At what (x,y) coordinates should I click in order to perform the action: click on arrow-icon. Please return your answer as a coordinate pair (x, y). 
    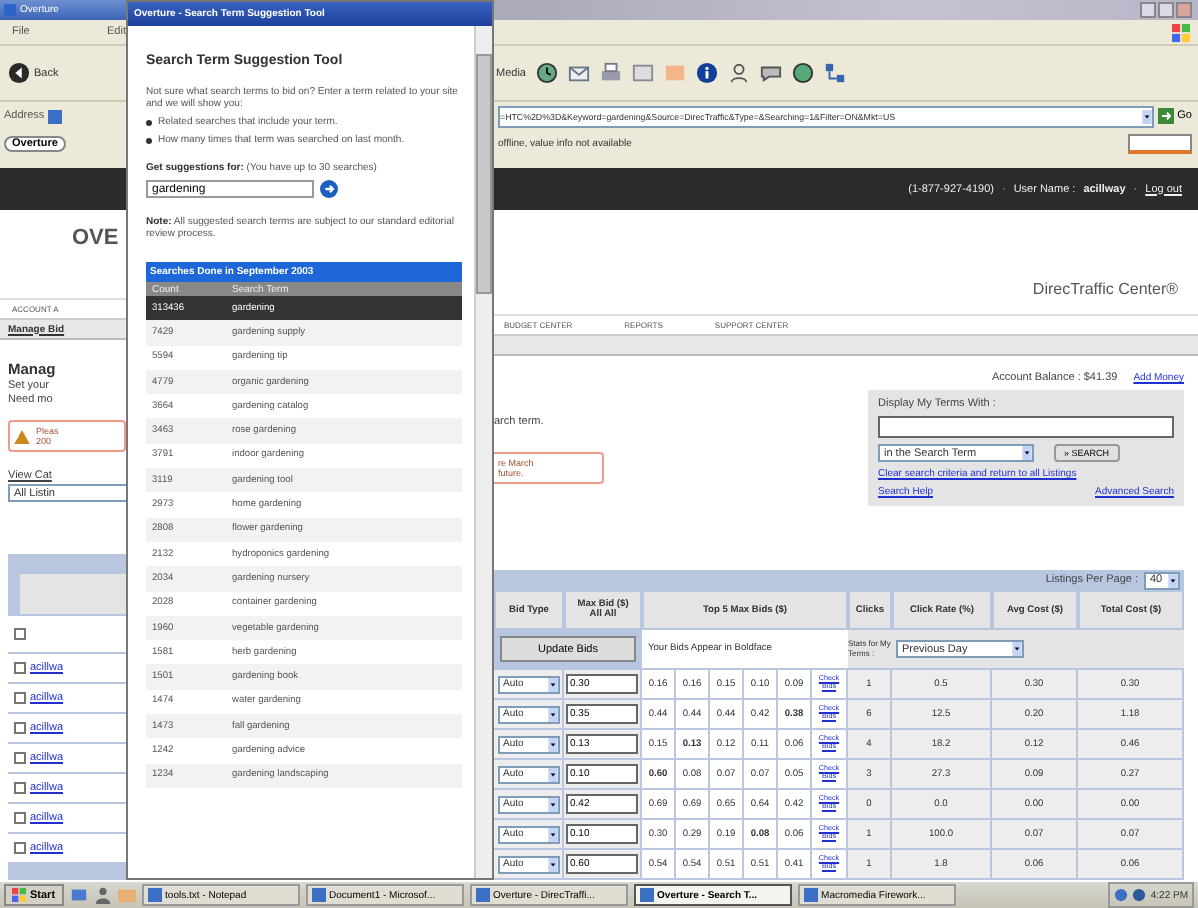
    Looking at the image, I should click on (1165, 116).